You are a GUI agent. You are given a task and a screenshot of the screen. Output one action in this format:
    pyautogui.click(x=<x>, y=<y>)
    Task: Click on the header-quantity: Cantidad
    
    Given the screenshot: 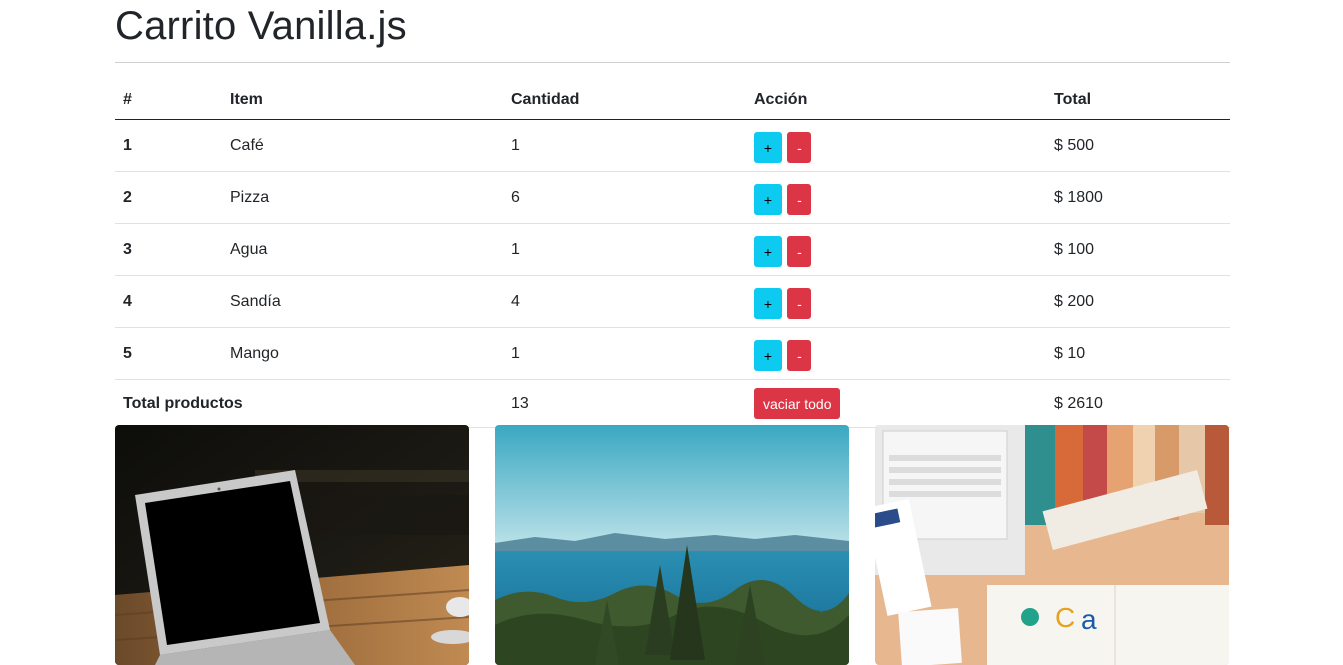 What is the action you would take?
    pyautogui.click(x=624, y=100)
    